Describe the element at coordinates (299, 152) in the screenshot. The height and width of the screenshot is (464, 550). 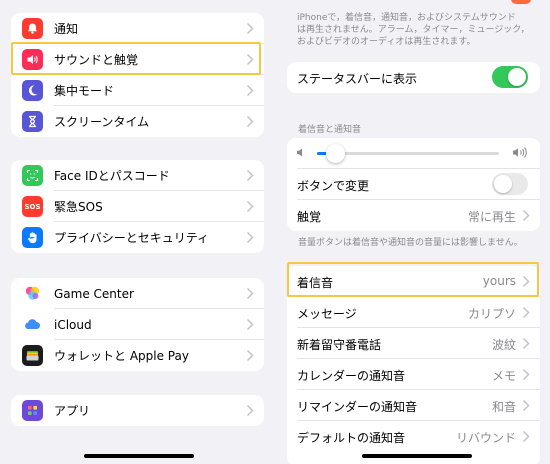
I see `speaker-low-icon` at that location.